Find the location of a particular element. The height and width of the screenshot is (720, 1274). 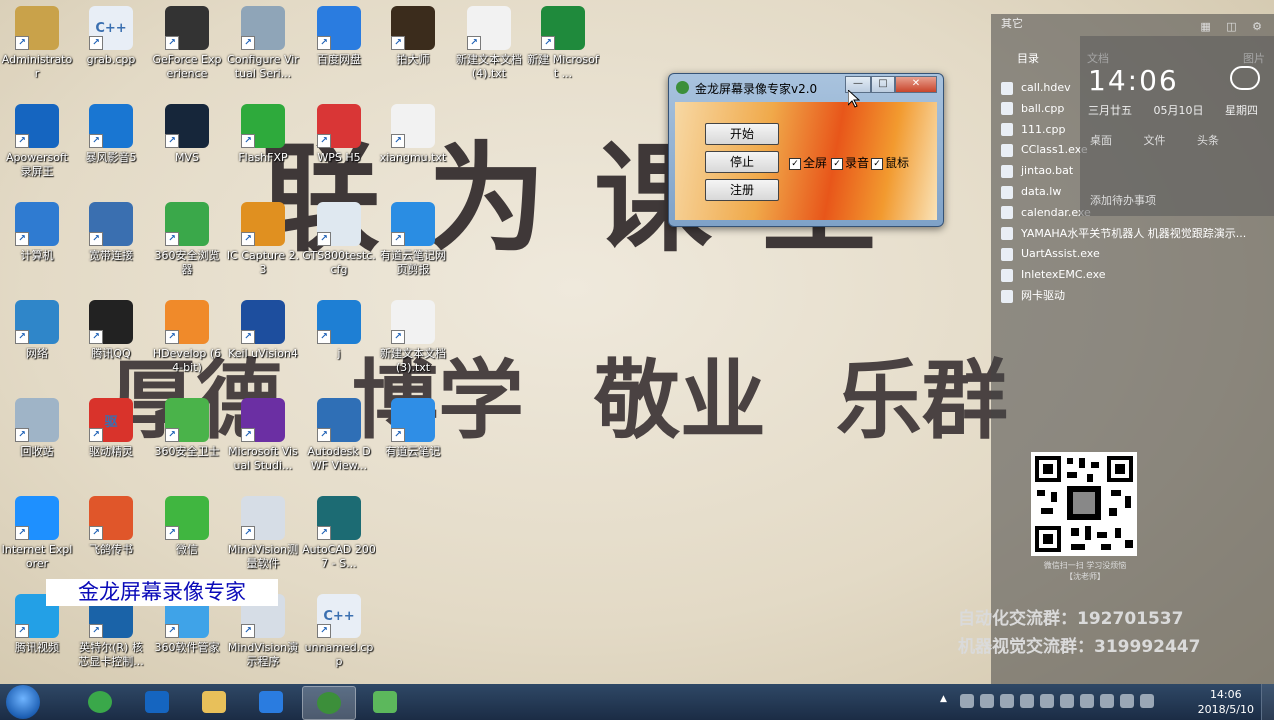

tab-directory: 目录 is located at coordinates (1028, 58).